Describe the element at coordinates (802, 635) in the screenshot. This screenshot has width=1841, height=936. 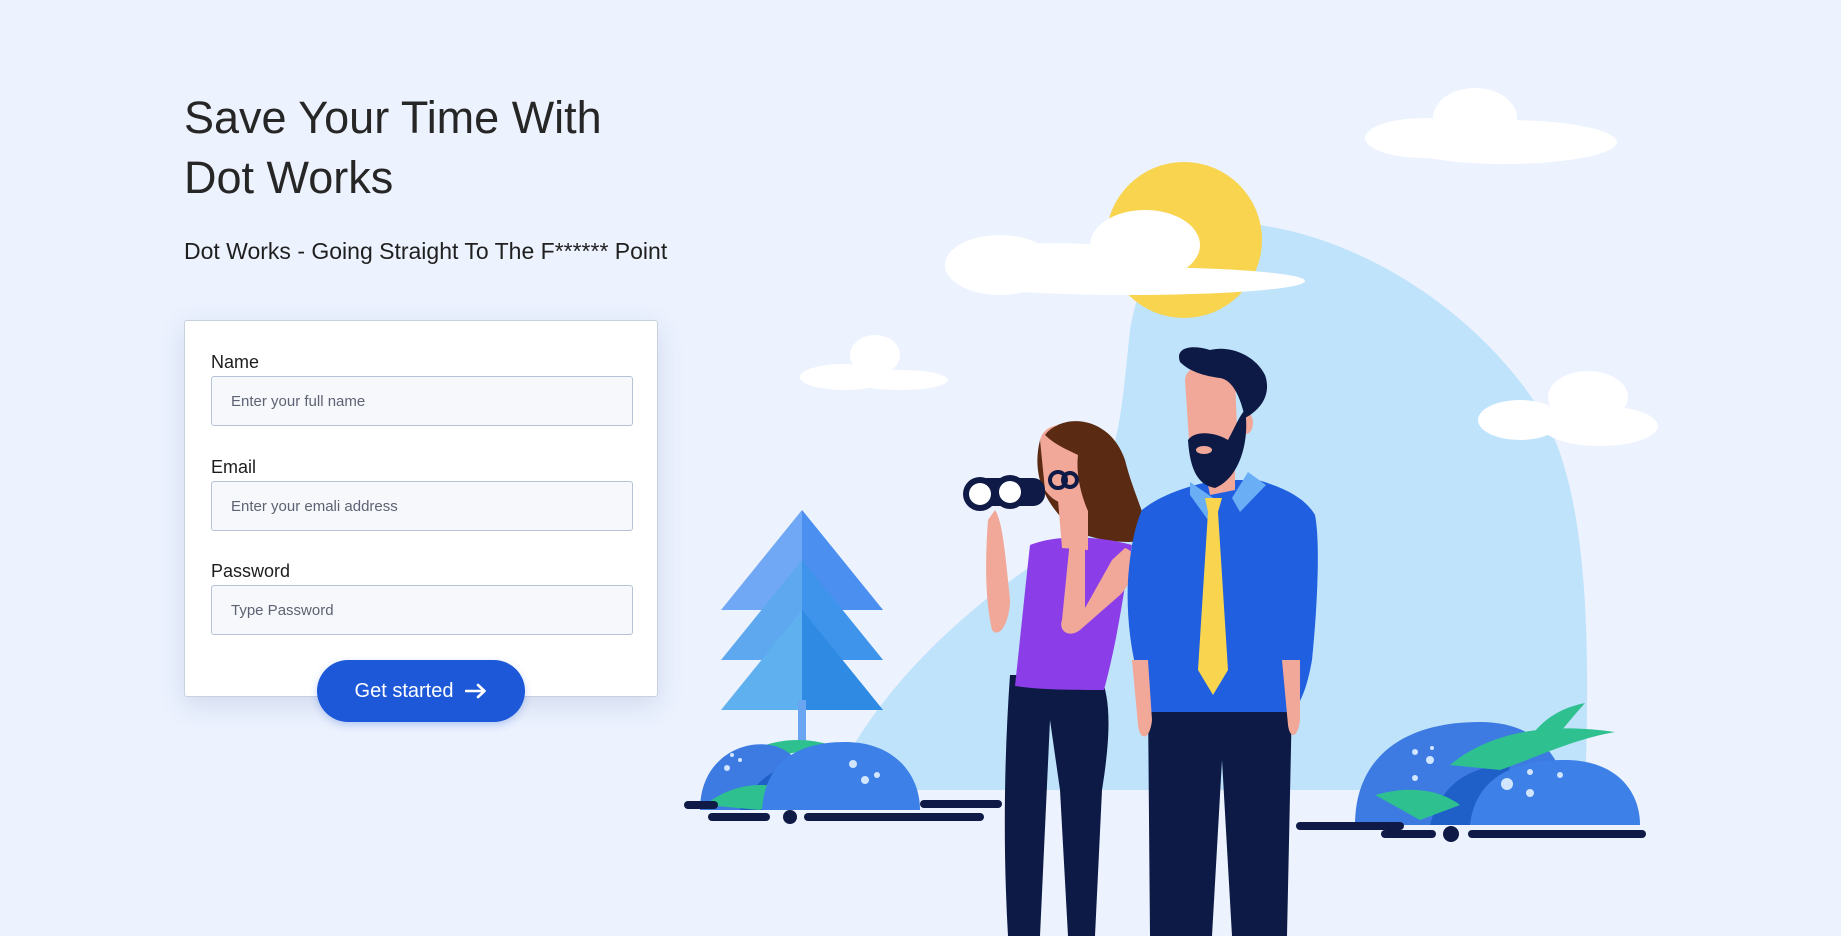
I see `tree-shape` at that location.